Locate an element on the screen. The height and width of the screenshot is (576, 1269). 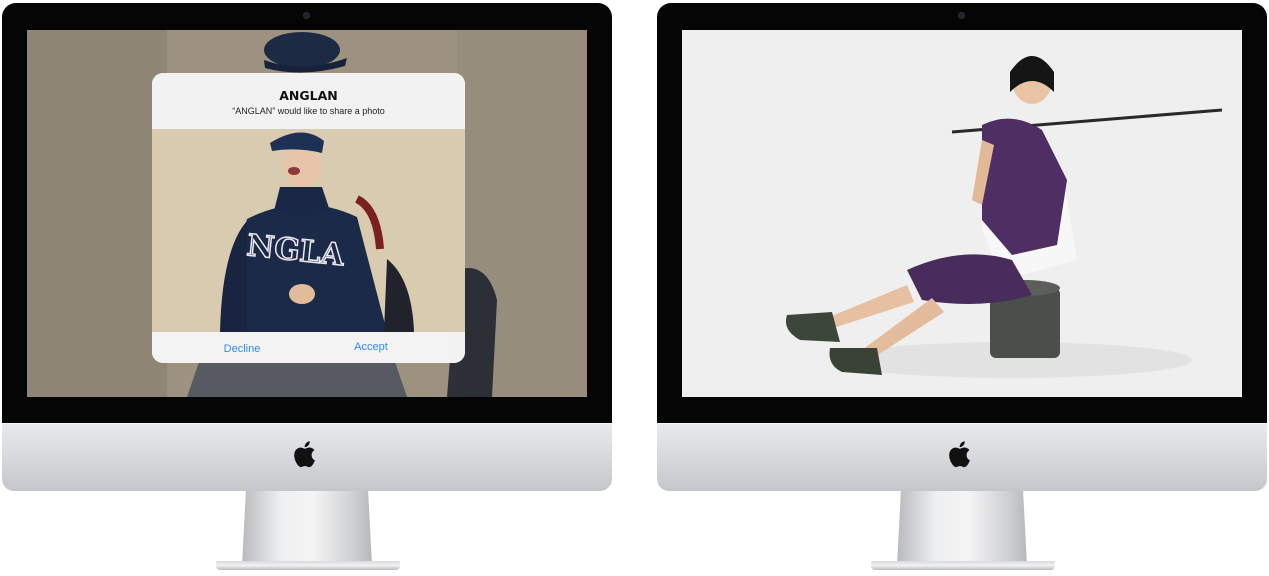
decline-button: Decline is located at coordinates (242, 348).